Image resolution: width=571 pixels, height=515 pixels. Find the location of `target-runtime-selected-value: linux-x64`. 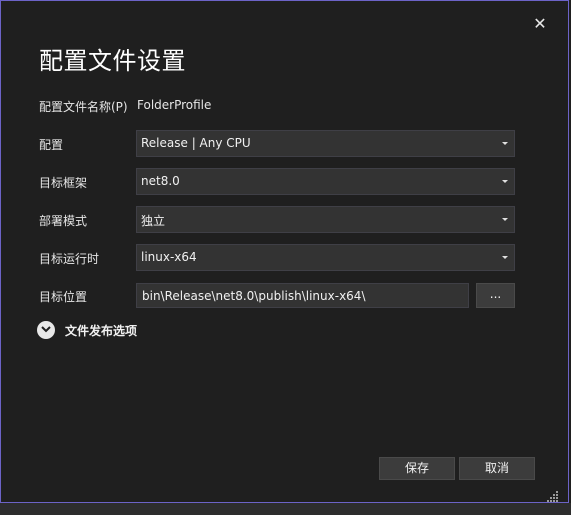

target-runtime-selected-value: linux-x64 is located at coordinates (169, 257).